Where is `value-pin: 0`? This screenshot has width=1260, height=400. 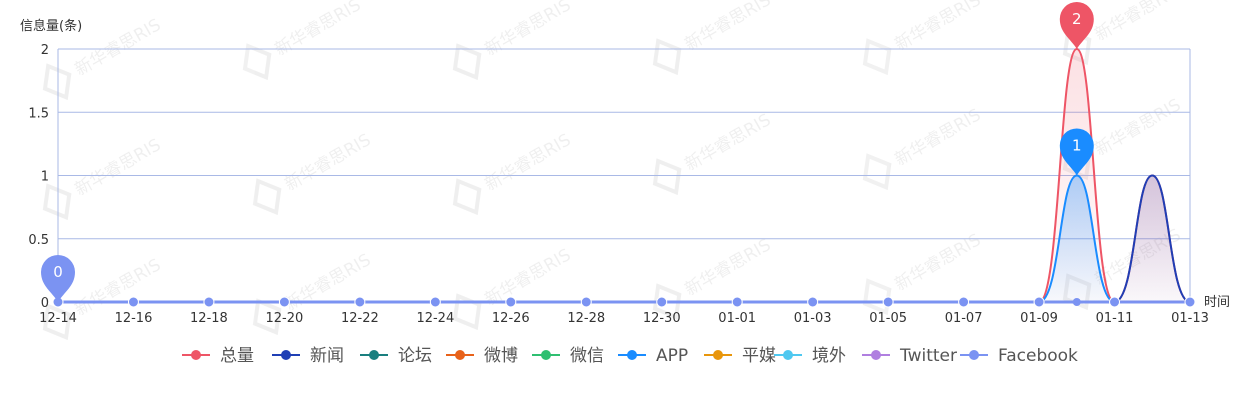 value-pin: 0 is located at coordinates (58, 278).